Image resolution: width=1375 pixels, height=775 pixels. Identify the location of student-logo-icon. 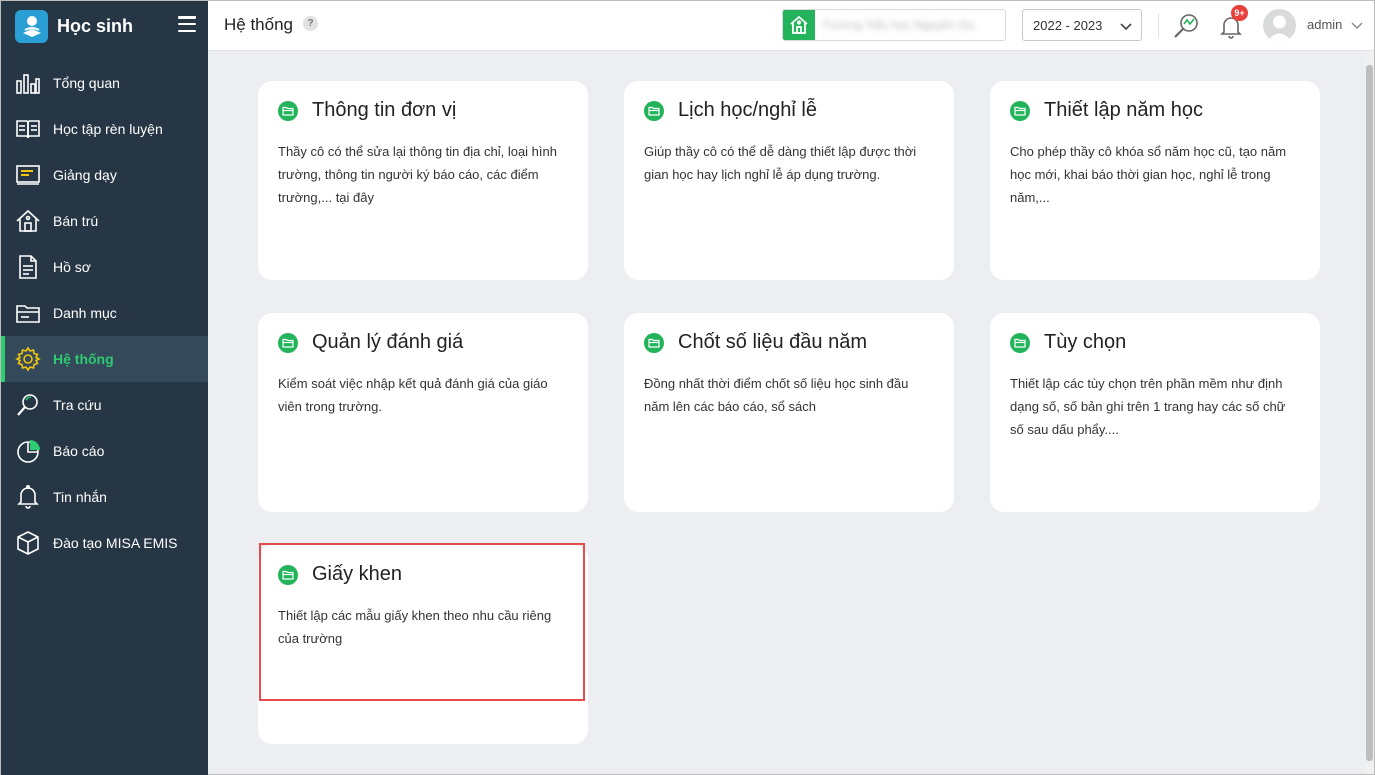
(31, 26).